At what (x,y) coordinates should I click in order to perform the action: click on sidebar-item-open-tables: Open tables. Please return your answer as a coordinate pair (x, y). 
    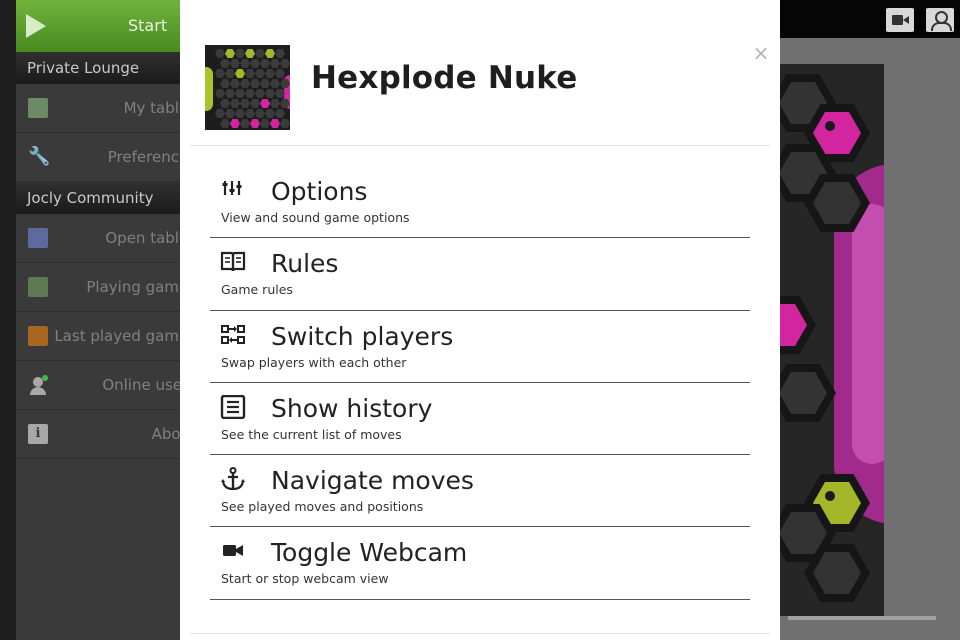
    Looking at the image, I should click on (106, 238).